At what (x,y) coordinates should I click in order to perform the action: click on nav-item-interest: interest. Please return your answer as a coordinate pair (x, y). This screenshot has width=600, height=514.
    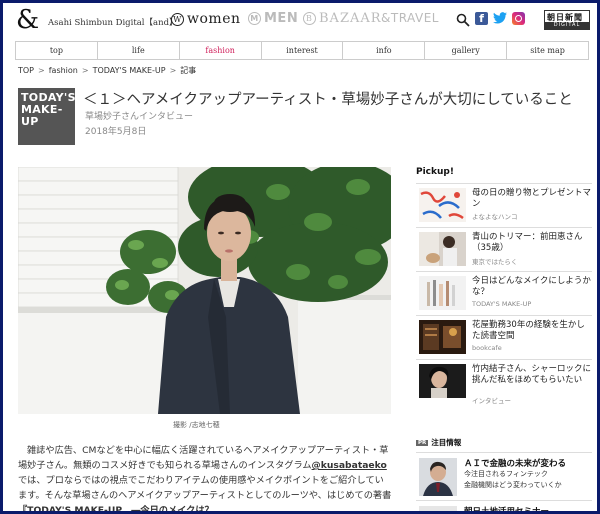
    Looking at the image, I should click on (303, 50).